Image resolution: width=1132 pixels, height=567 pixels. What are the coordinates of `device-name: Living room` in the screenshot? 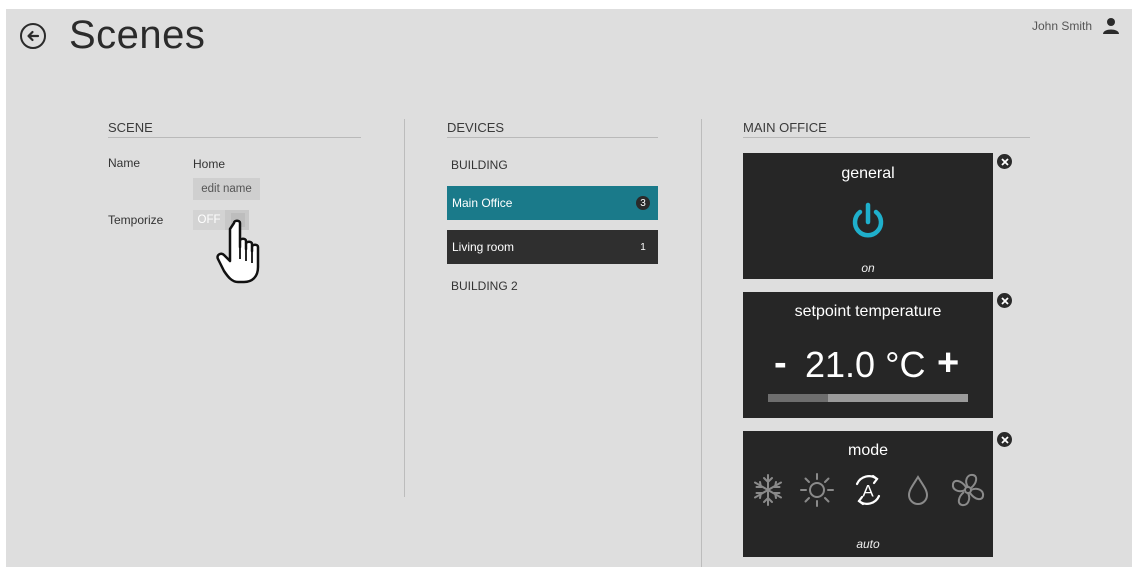 It's located at (483, 247).